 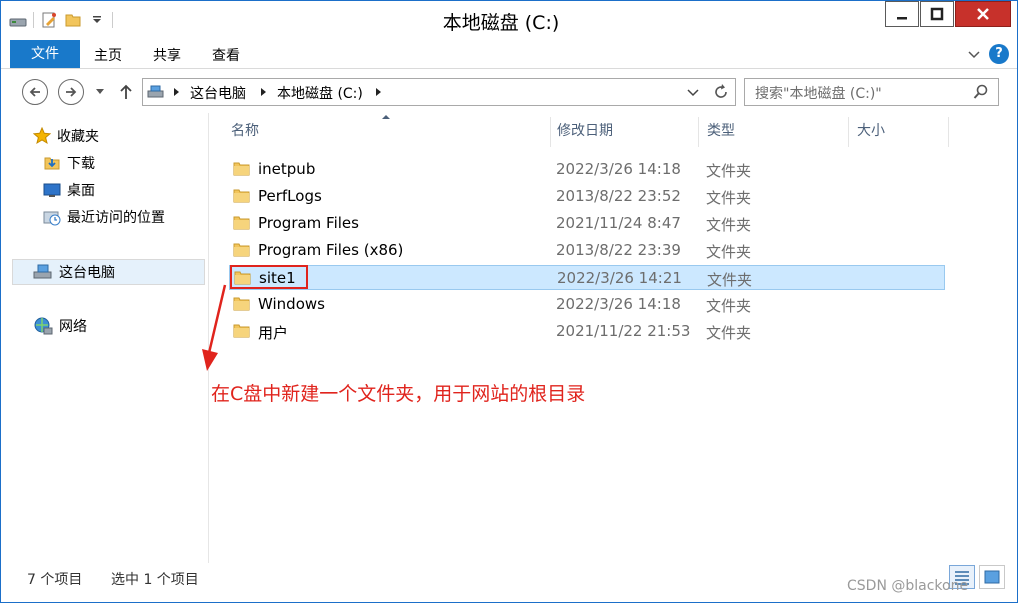 I want to click on forward-button, so click(x=71, y=92).